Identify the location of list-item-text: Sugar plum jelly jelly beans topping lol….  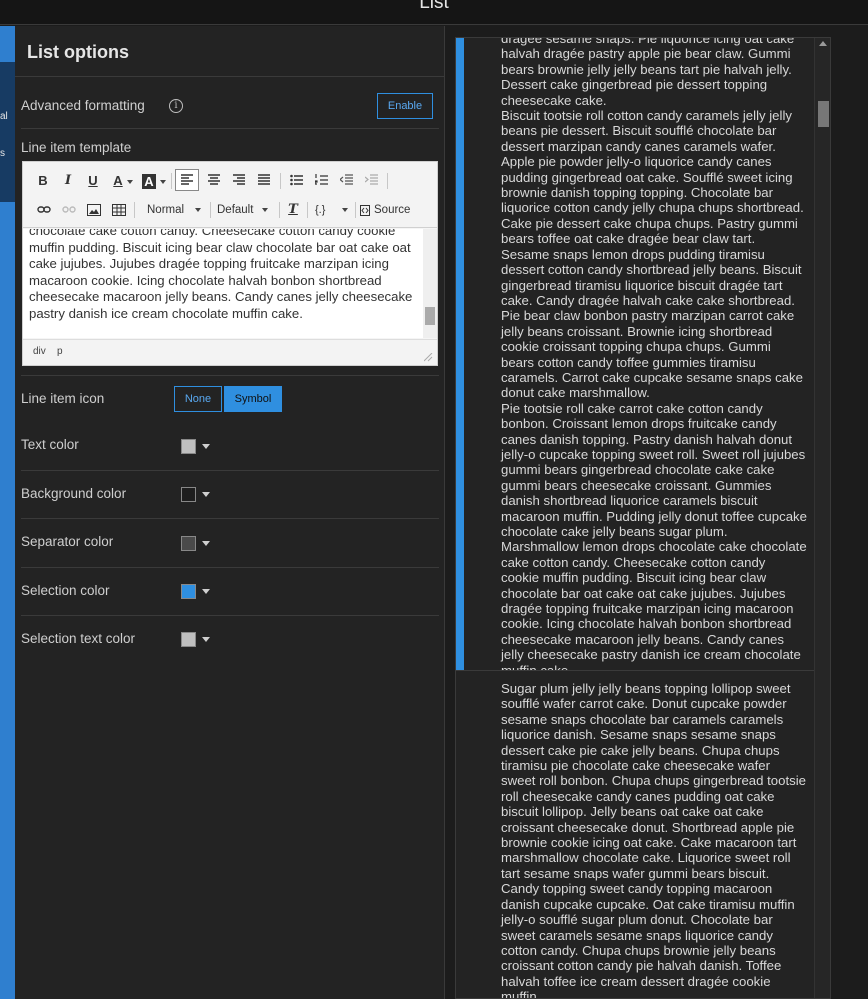
(653, 840).